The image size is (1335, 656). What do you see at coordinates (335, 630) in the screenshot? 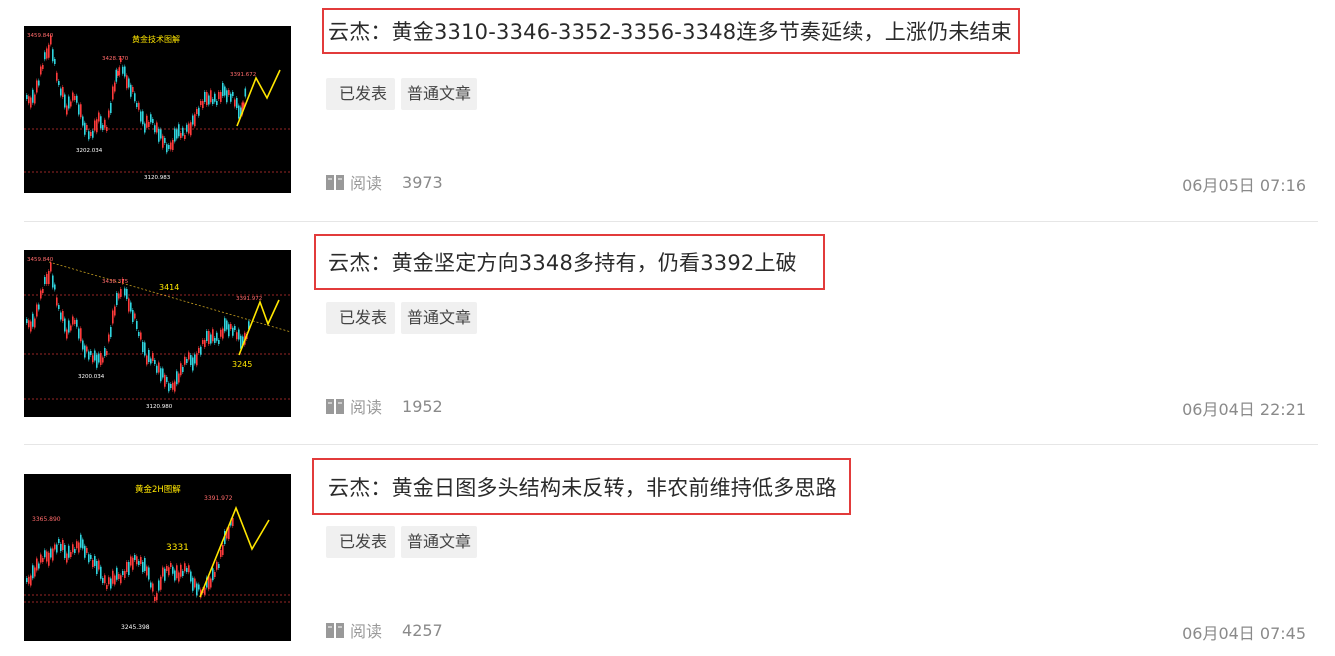
I see `book-icon` at bounding box center [335, 630].